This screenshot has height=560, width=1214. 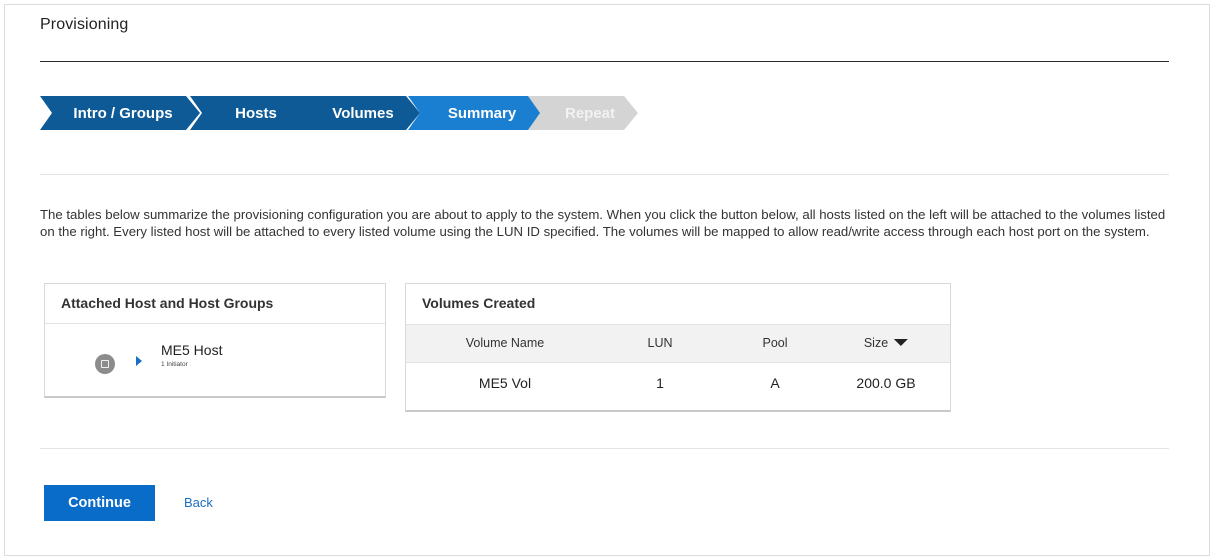 I want to click on attached-hosts-title: Attached Host and Host Groups, so click(x=167, y=303).